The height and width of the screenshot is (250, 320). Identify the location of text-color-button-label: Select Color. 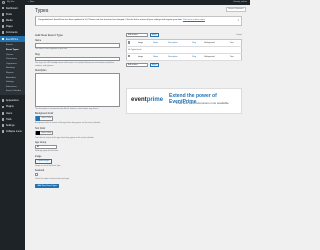
(46, 133).